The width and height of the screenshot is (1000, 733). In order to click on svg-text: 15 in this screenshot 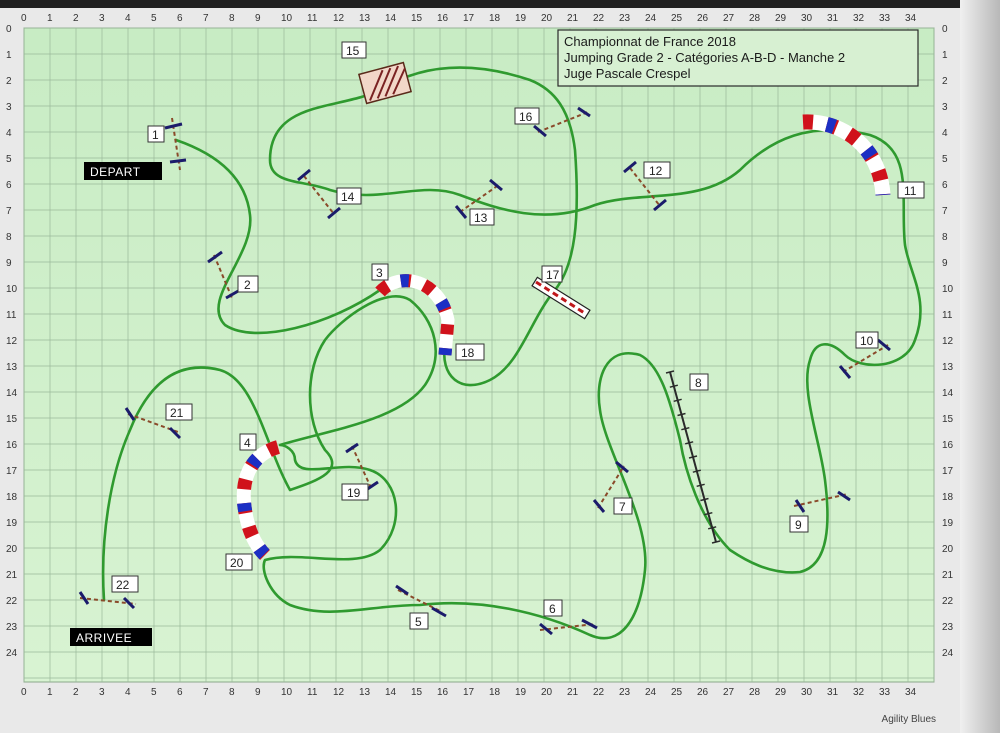, I will do `click(353, 51)`.